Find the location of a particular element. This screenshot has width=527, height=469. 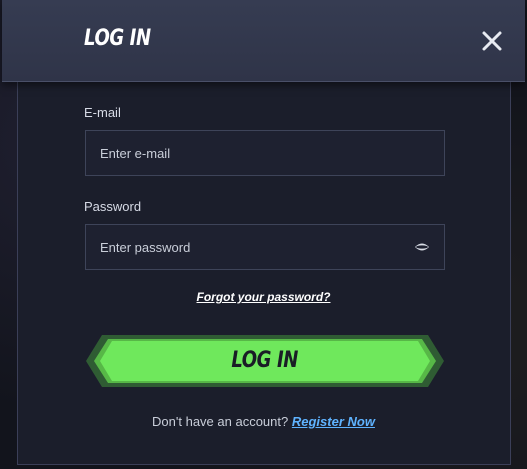

password-field is located at coordinates (265, 247).